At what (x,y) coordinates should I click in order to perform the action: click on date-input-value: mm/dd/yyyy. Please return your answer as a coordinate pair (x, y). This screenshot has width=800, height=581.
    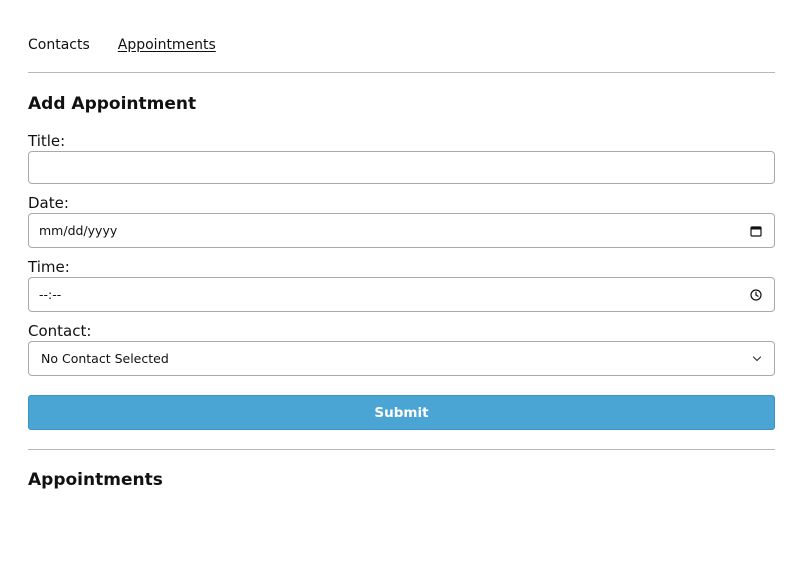
    Looking at the image, I should click on (78, 230).